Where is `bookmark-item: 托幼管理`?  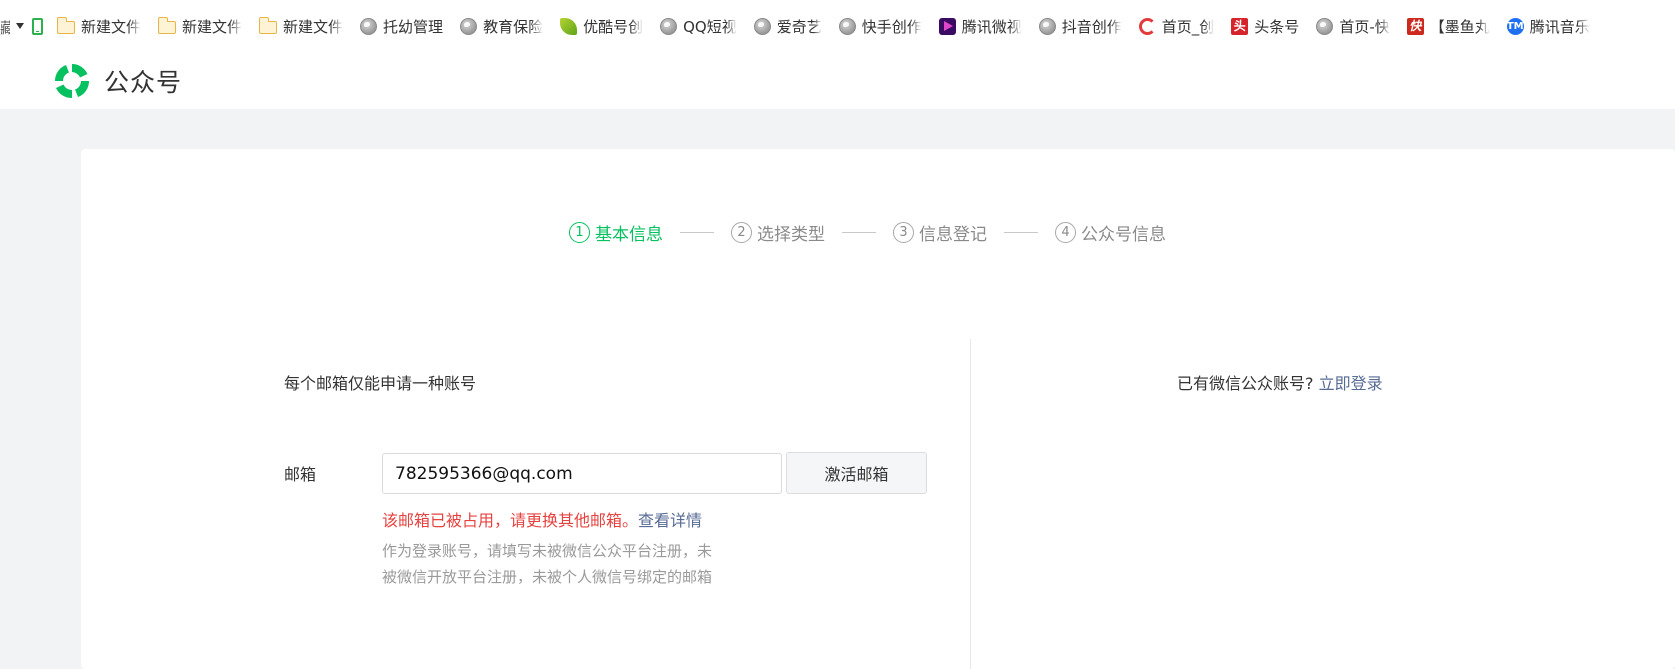 bookmark-item: 托幼管理 is located at coordinates (401, 26).